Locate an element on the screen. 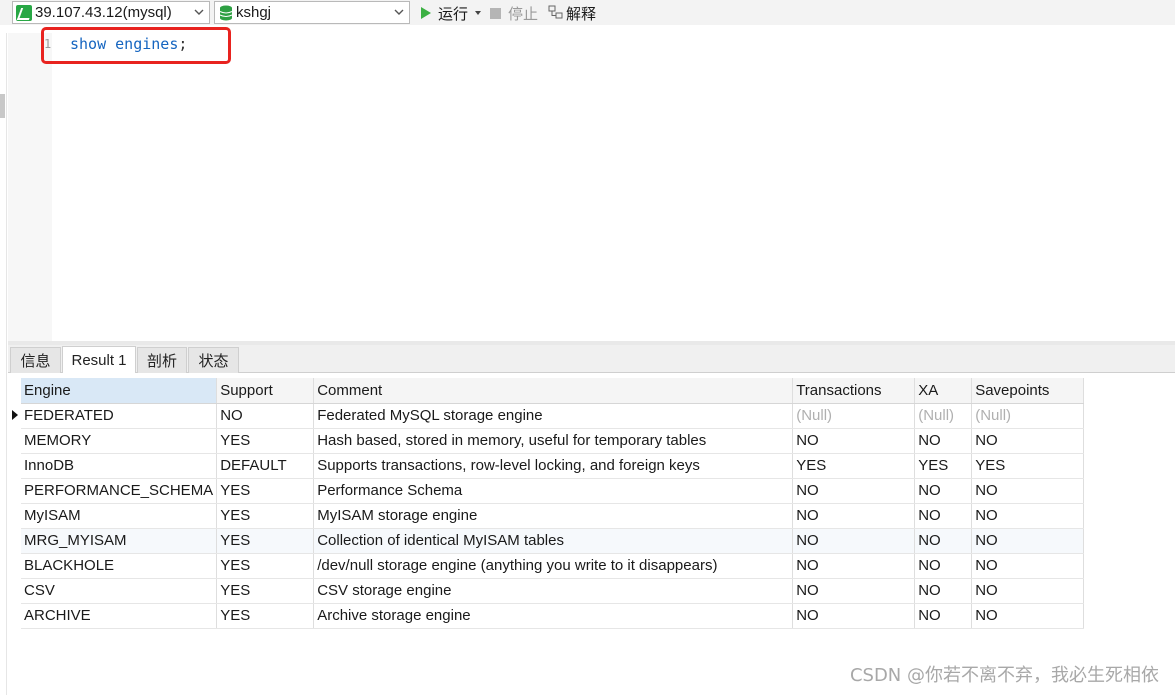  cell-xa: (Null) is located at coordinates (943, 416).